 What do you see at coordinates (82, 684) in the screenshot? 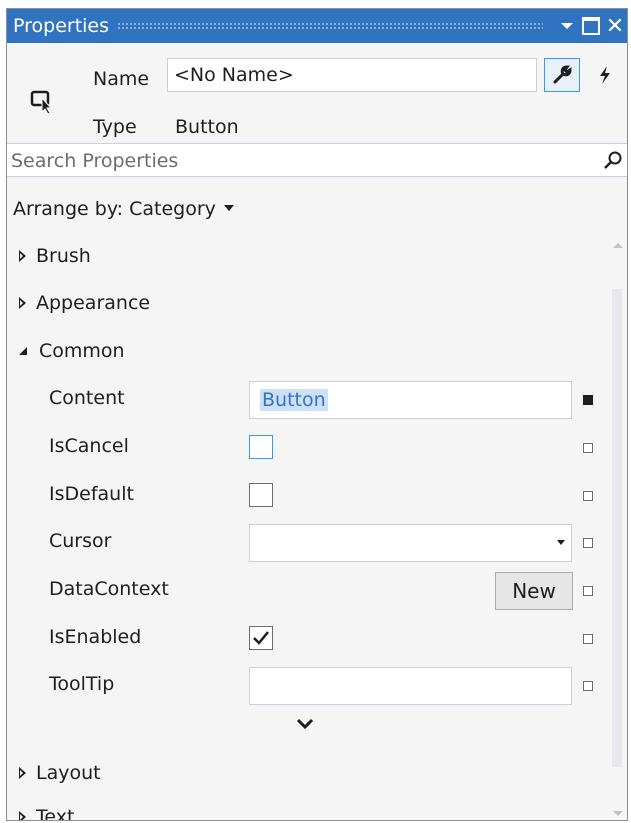
I see `property-label: ToolTip` at bounding box center [82, 684].